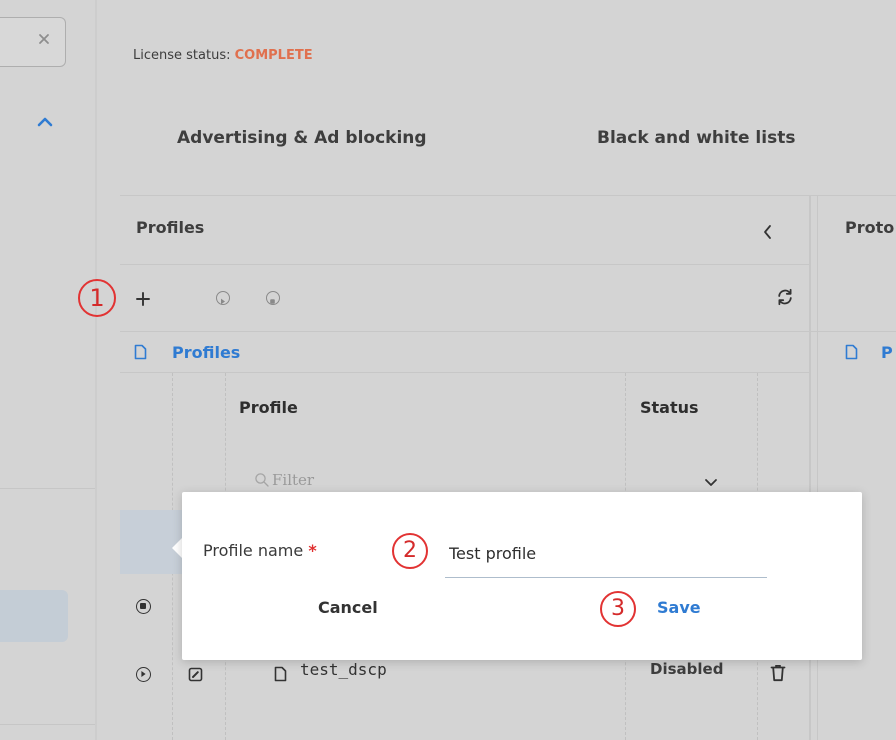  I want to click on search-icon, so click(262, 480).